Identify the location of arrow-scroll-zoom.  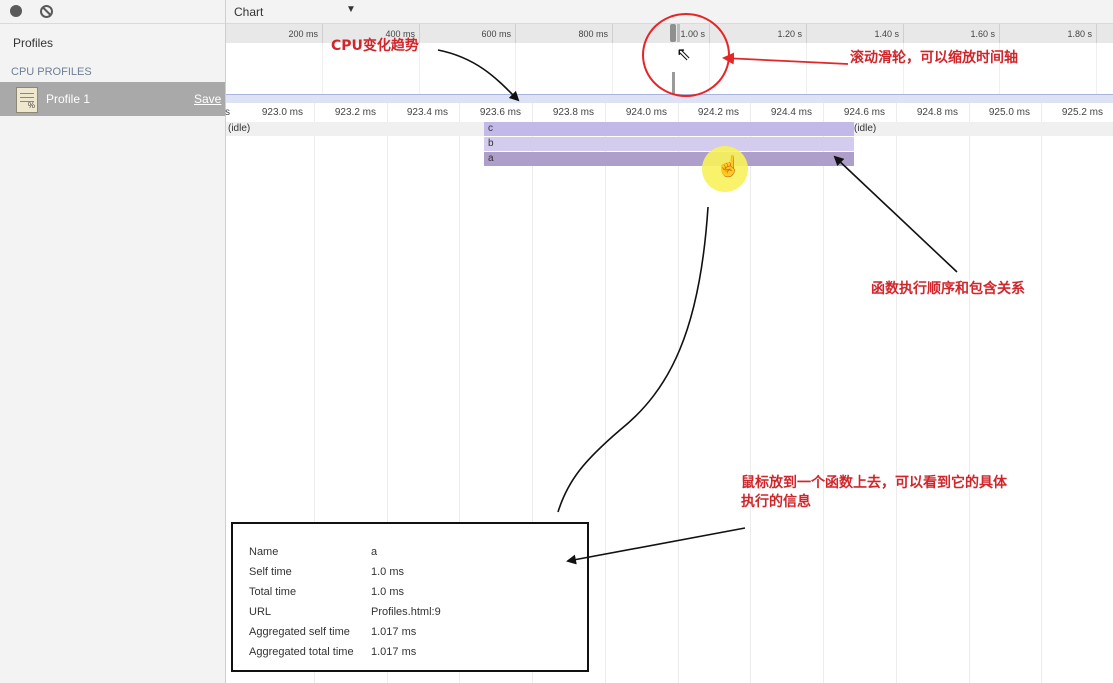
(785, 58).